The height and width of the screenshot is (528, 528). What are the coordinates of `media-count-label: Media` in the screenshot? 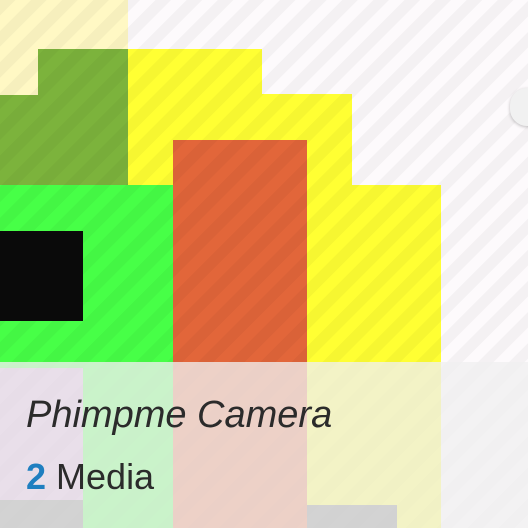 It's located at (105, 476).